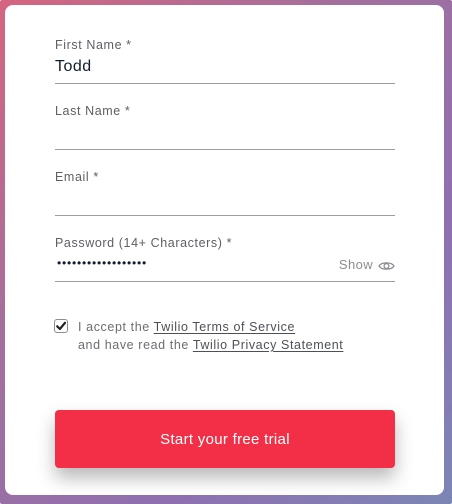  I want to click on password-underline, so click(225, 281).